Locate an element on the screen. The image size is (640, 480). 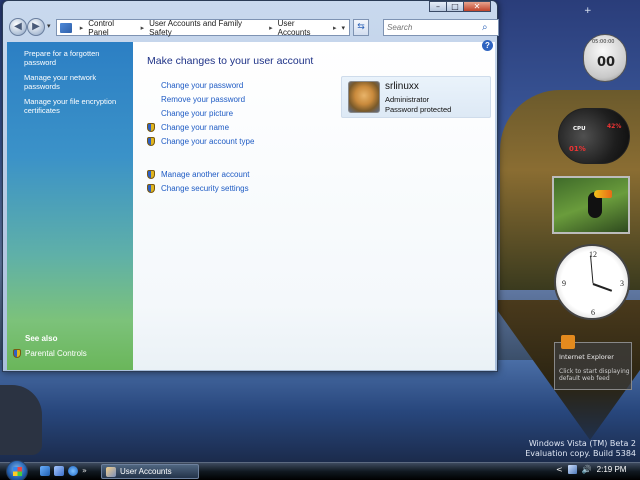
change-picture-label: Change your picture is located at coordinates (197, 113).